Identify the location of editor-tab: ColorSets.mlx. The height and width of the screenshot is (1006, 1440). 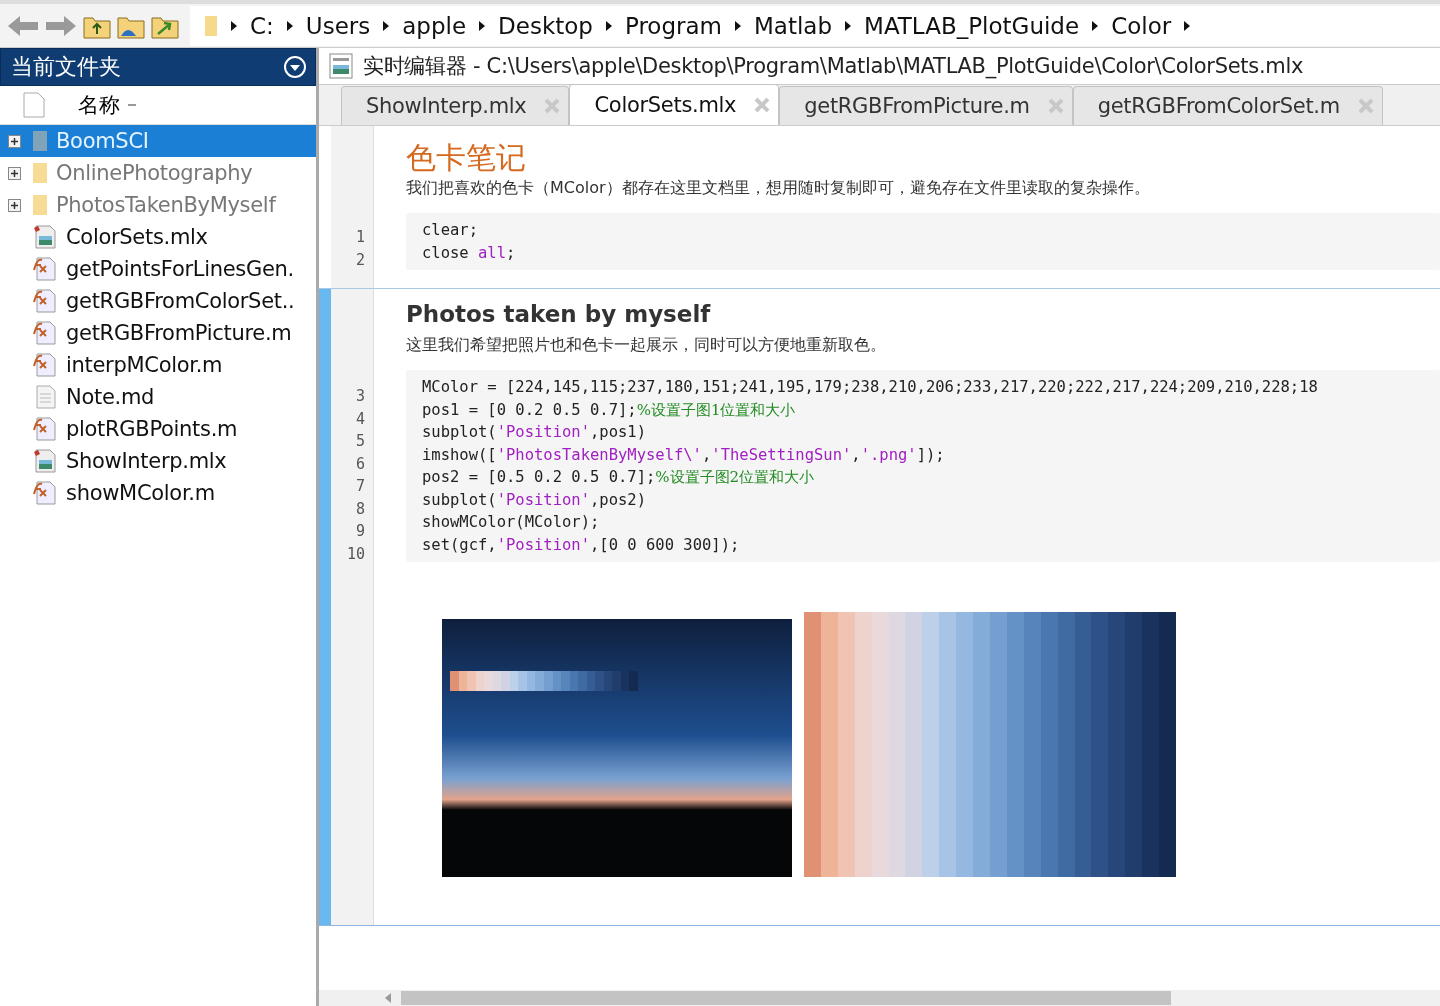
(674, 104).